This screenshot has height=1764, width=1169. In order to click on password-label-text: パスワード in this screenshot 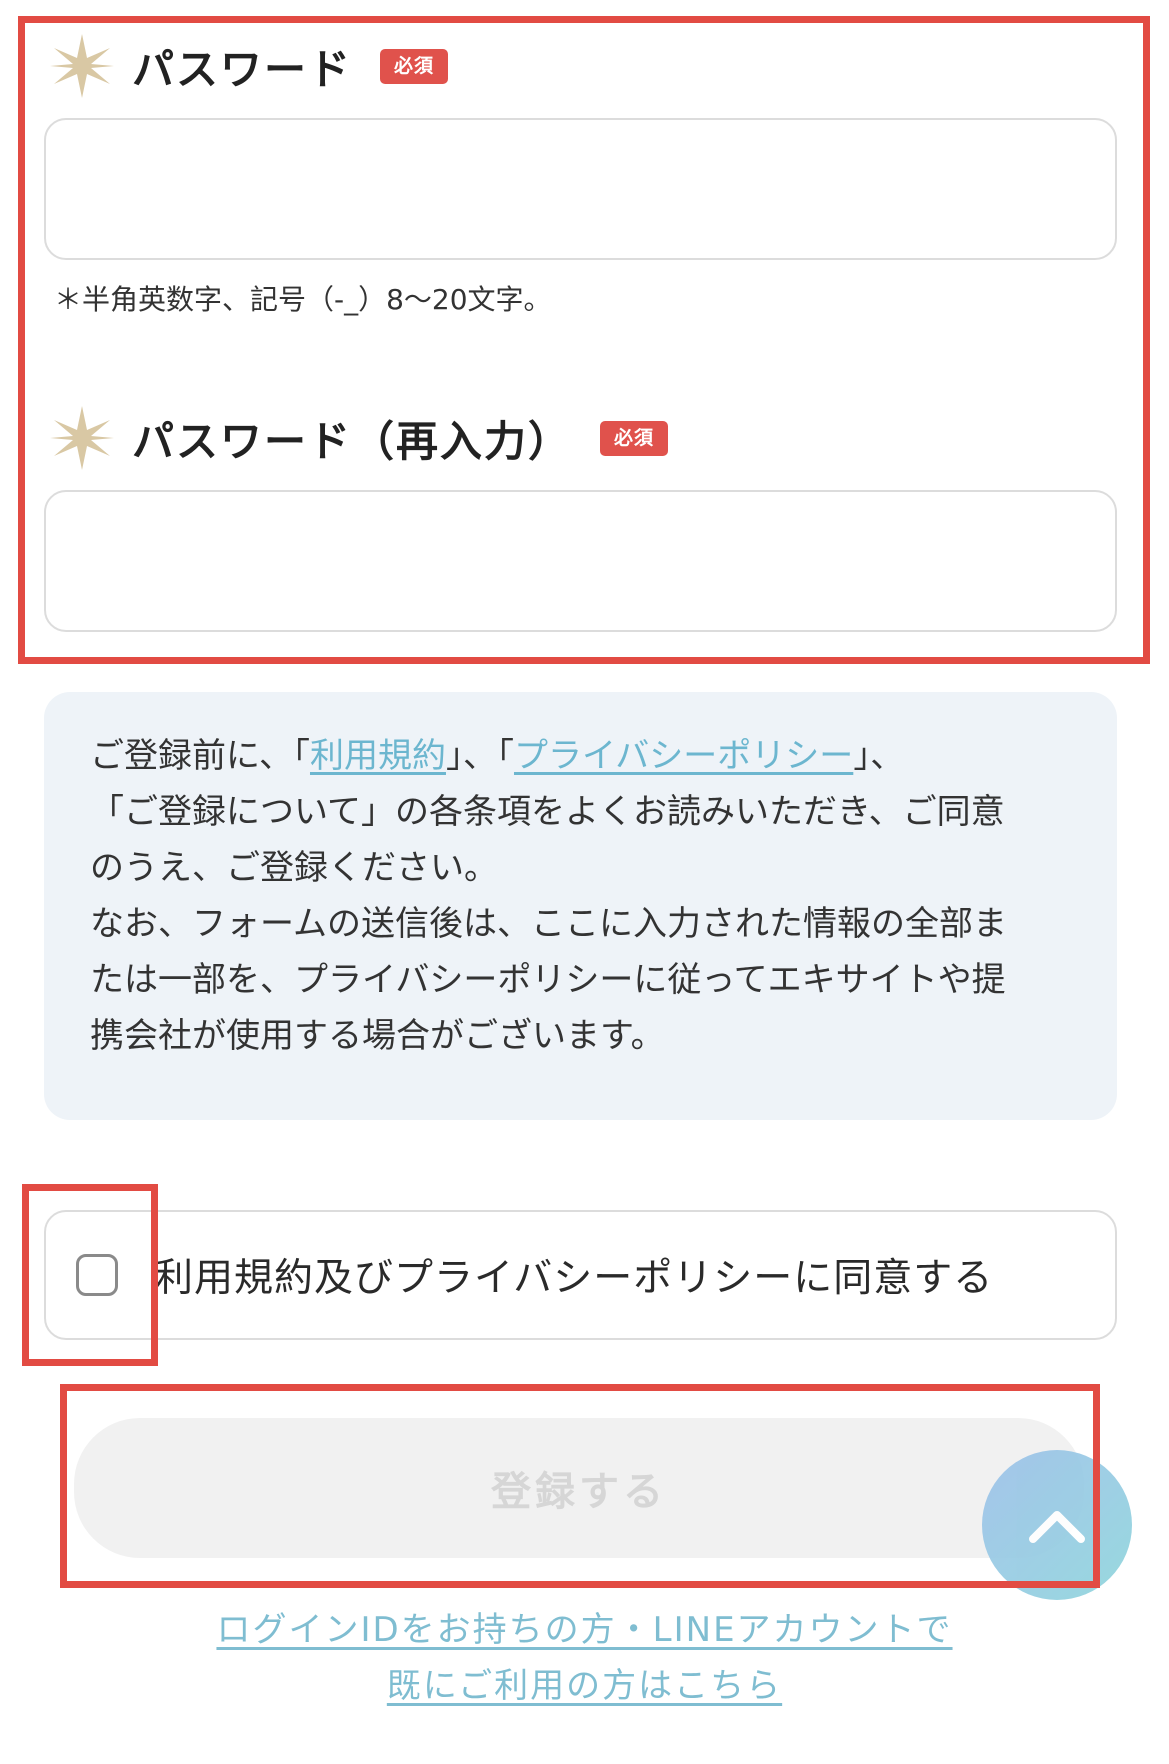, I will do `click(242, 69)`.